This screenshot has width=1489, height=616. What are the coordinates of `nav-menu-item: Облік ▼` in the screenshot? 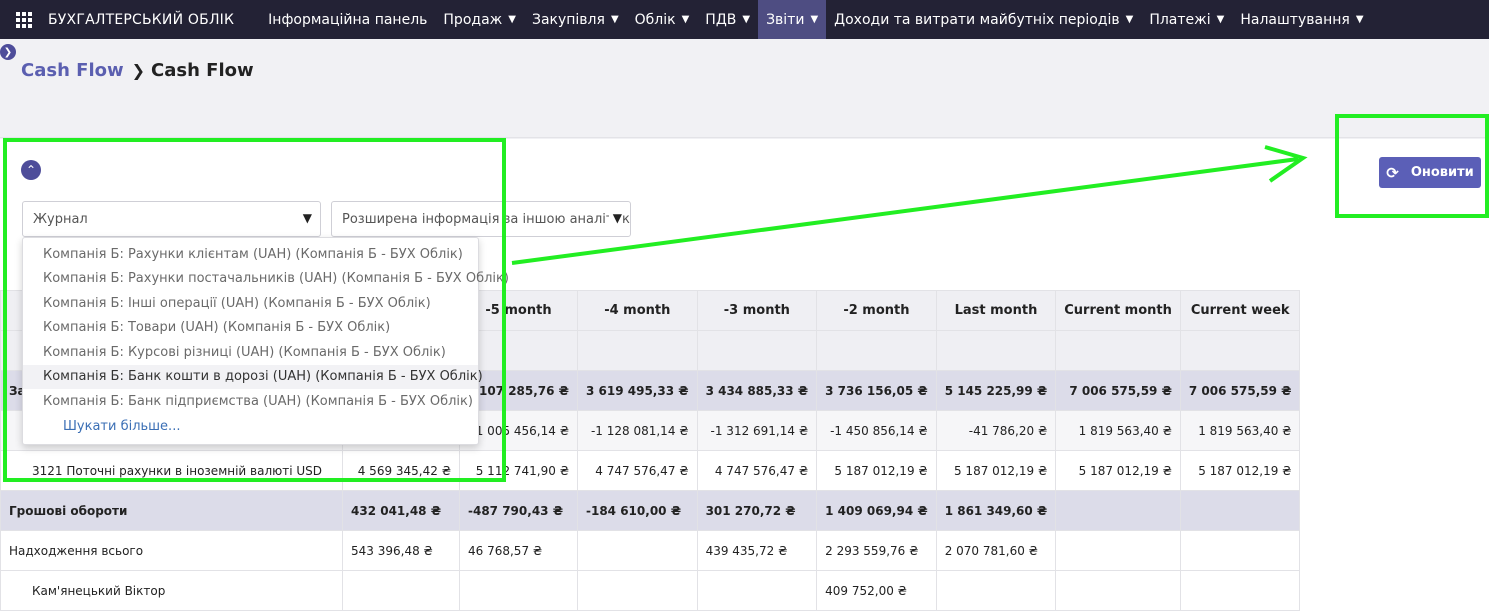 It's located at (662, 19).